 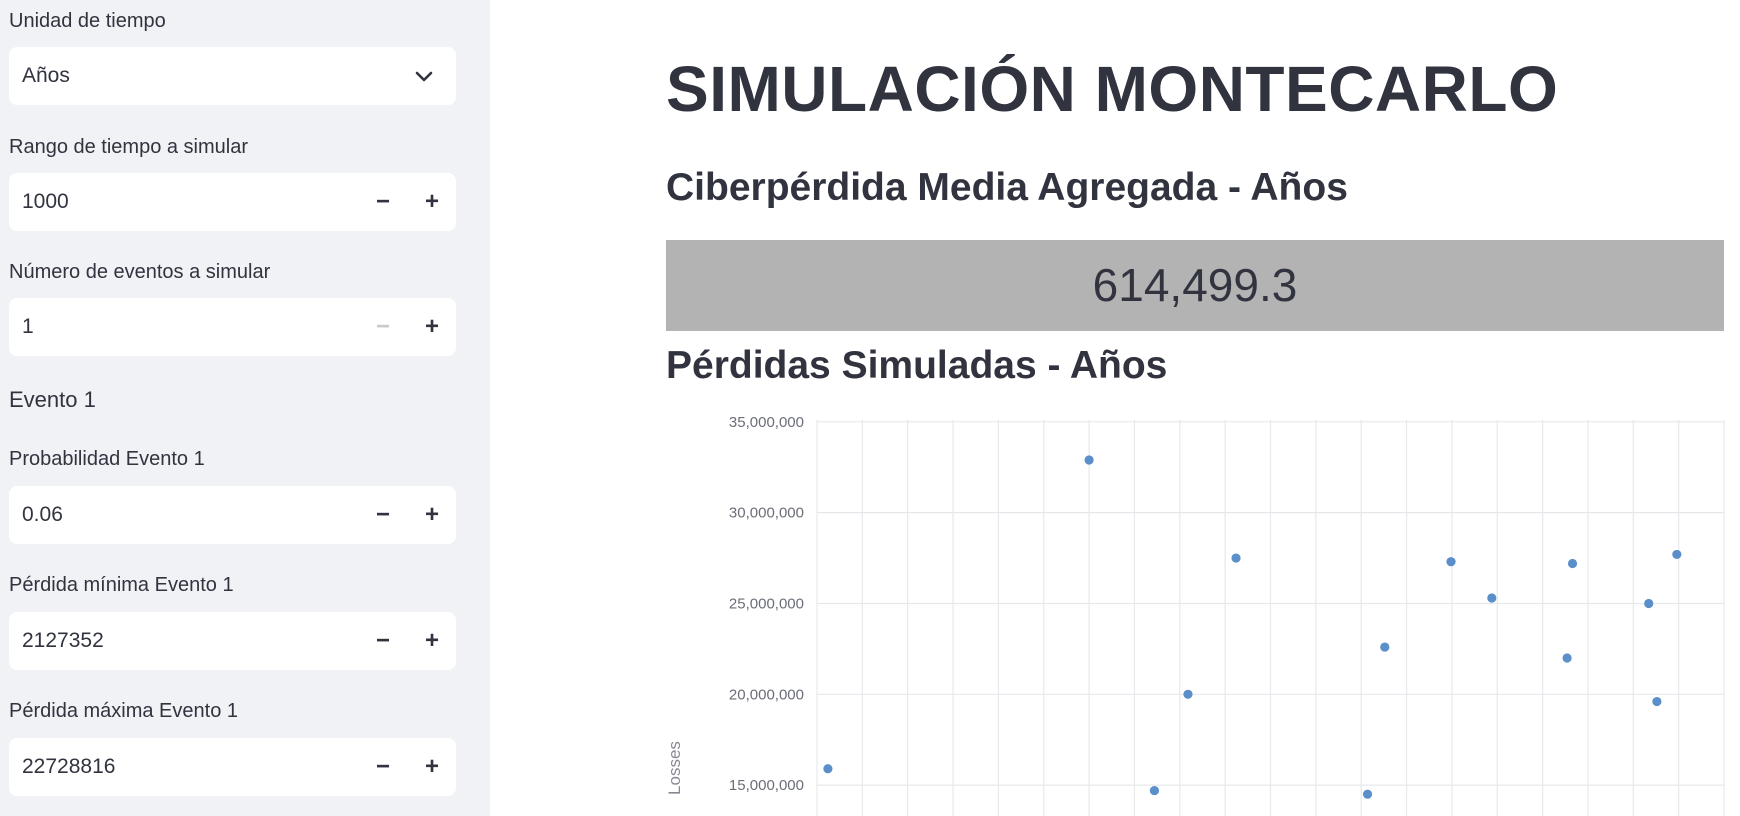 What do you see at coordinates (432, 515) in the screenshot?
I see `probability-increment-button: +` at bounding box center [432, 515].